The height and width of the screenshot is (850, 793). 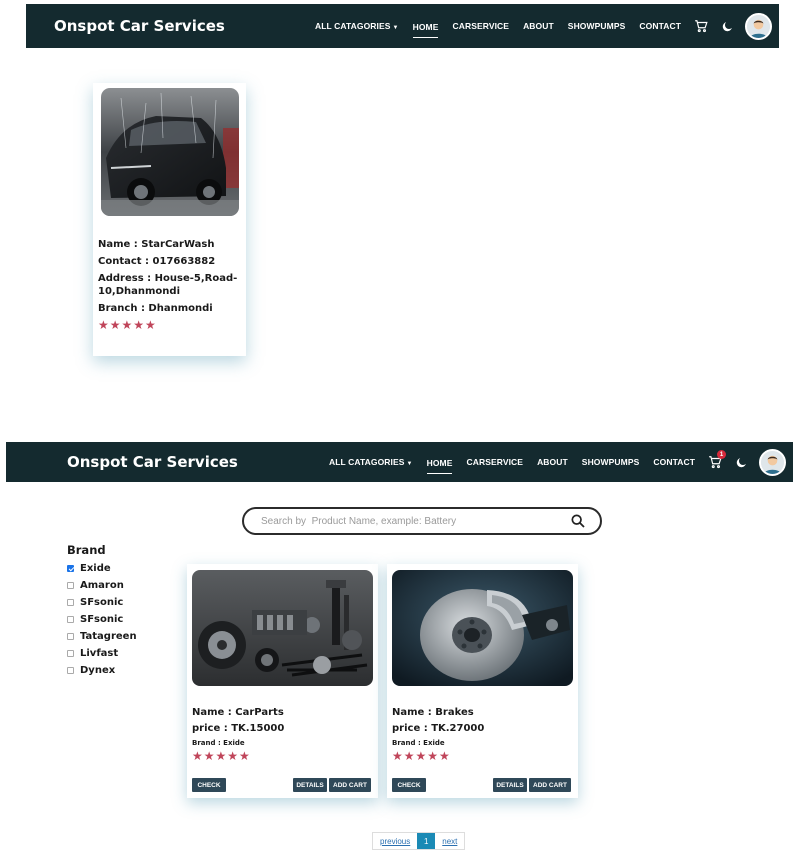 I want to click on nav-about-2: ABOUT, so click(x=552, y=462).